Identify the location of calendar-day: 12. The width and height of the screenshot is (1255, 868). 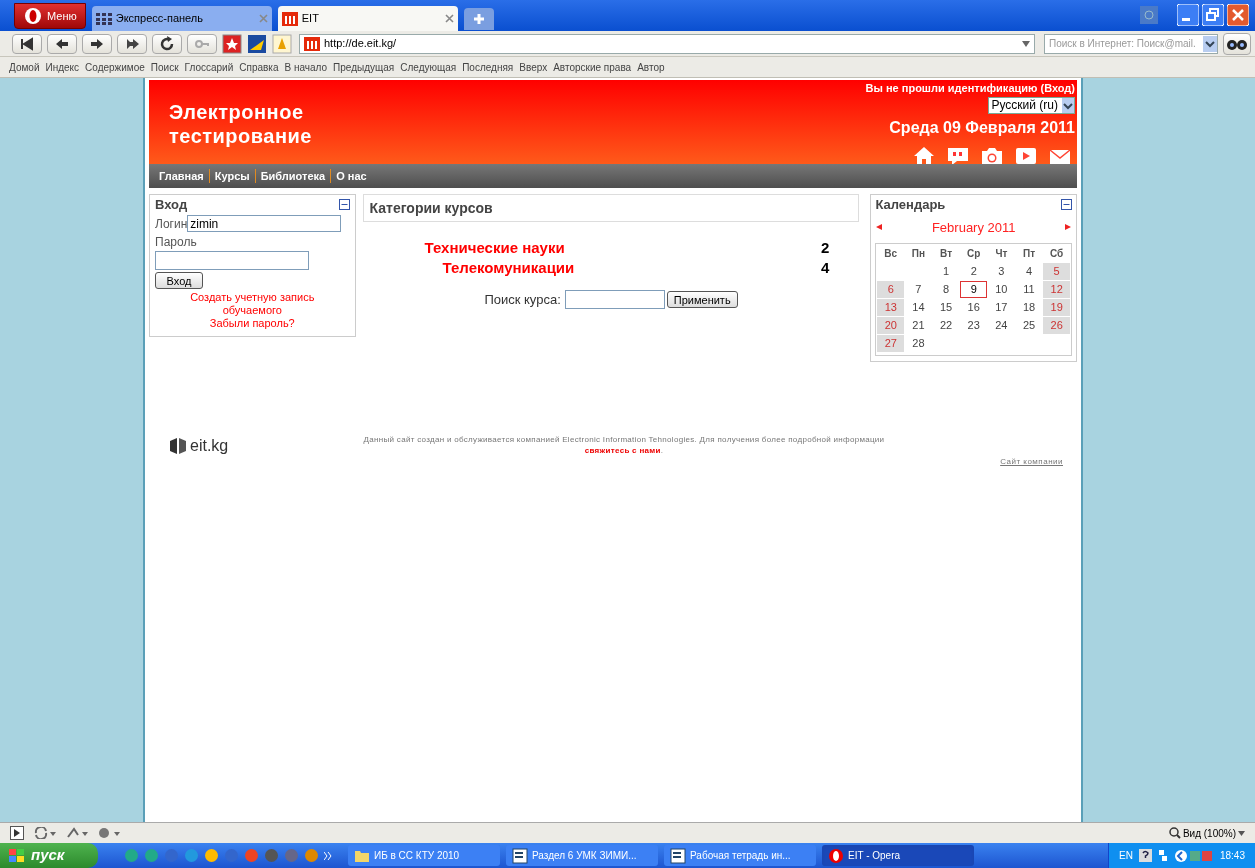
(1056, 289).